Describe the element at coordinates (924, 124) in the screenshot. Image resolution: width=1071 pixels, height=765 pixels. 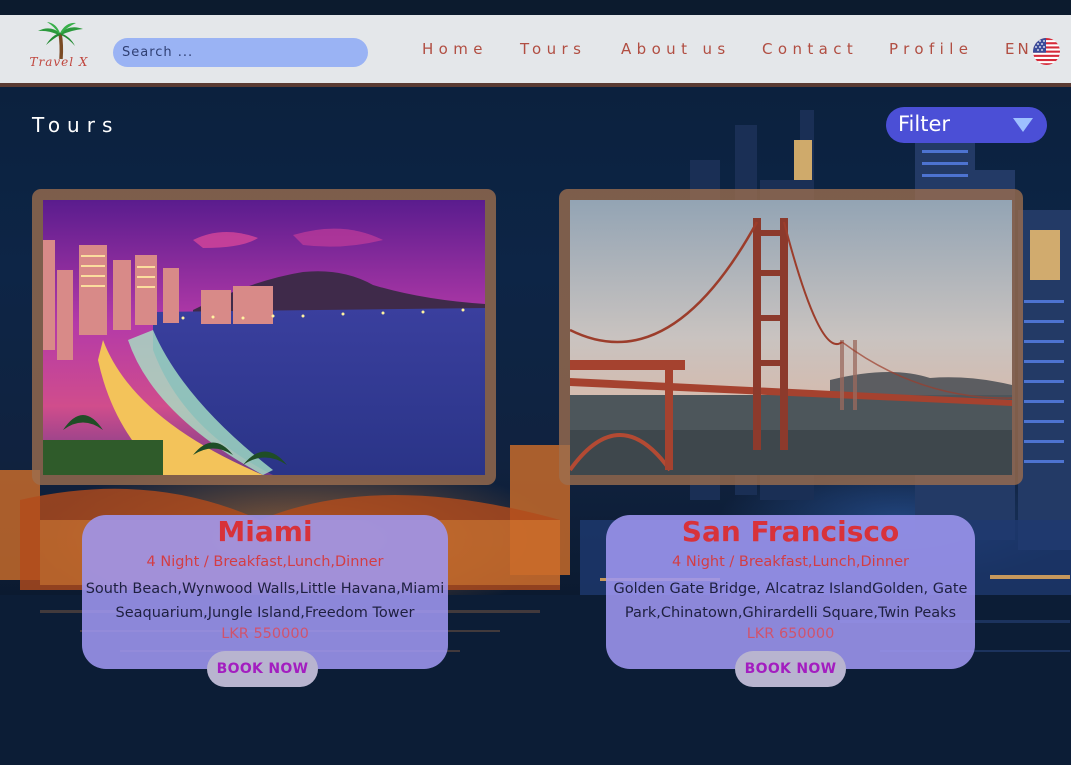
I see `filter-label: Filter` at that location.